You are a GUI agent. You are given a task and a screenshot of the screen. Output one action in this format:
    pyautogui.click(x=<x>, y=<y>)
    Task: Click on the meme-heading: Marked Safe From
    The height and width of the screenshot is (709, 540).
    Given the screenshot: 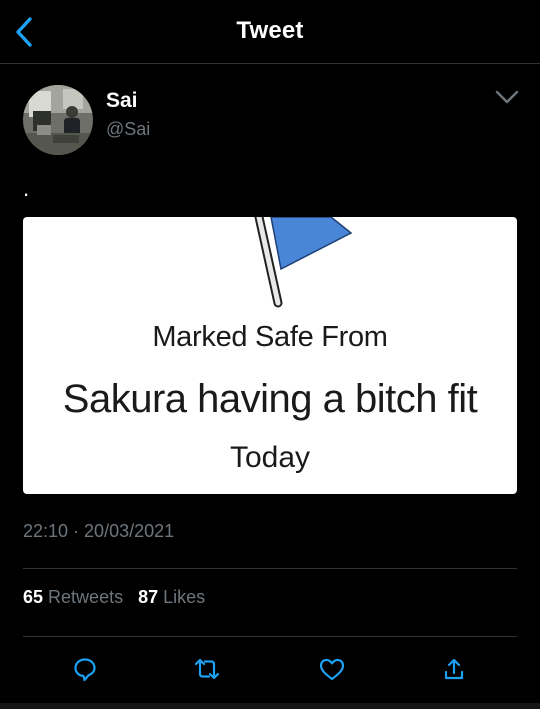 What is the action you would take?
    pyautogui.click(x=270, y=337)
    